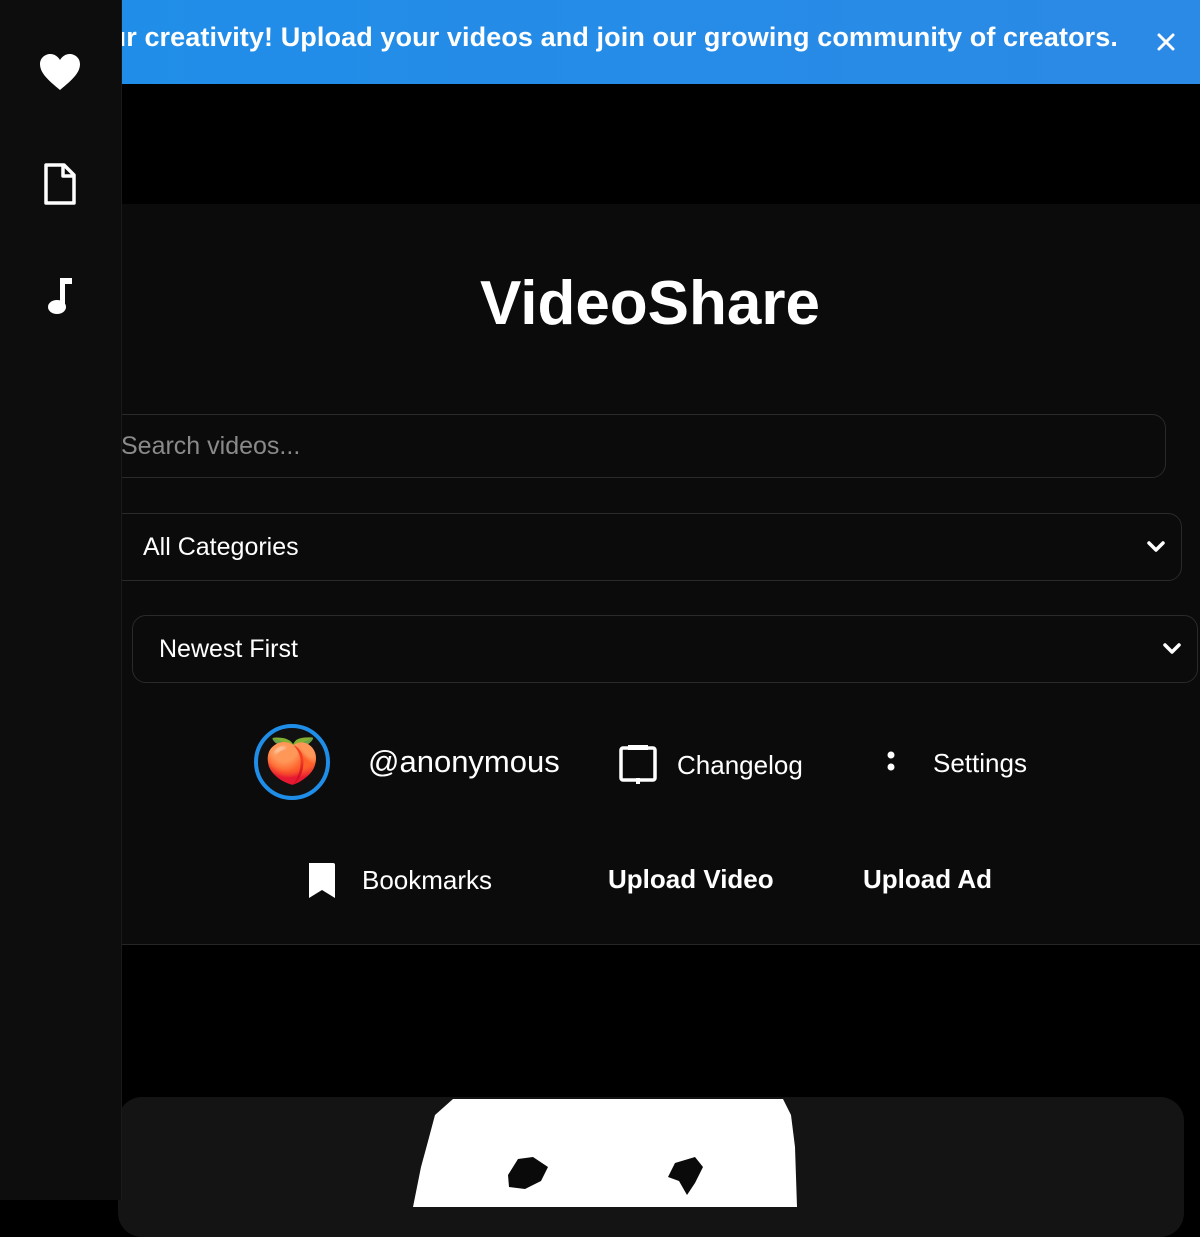 The image size is (1200, 1237). Describe the element at coordinates (649, 303) in the screenshot. I see `app-title: VideoShare` at that location.